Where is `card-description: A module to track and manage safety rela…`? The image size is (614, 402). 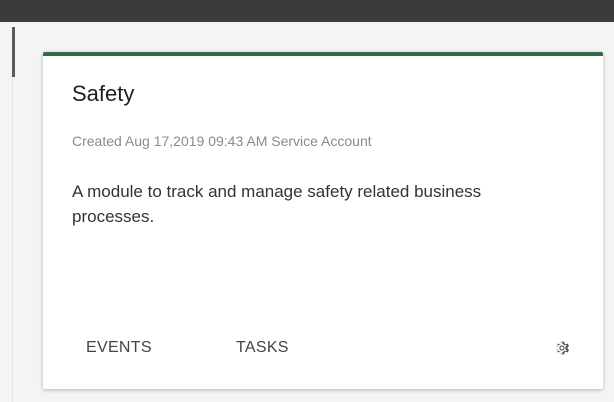 card-description: A module to track and manage safety rela… is located at coordinates (277, 204).